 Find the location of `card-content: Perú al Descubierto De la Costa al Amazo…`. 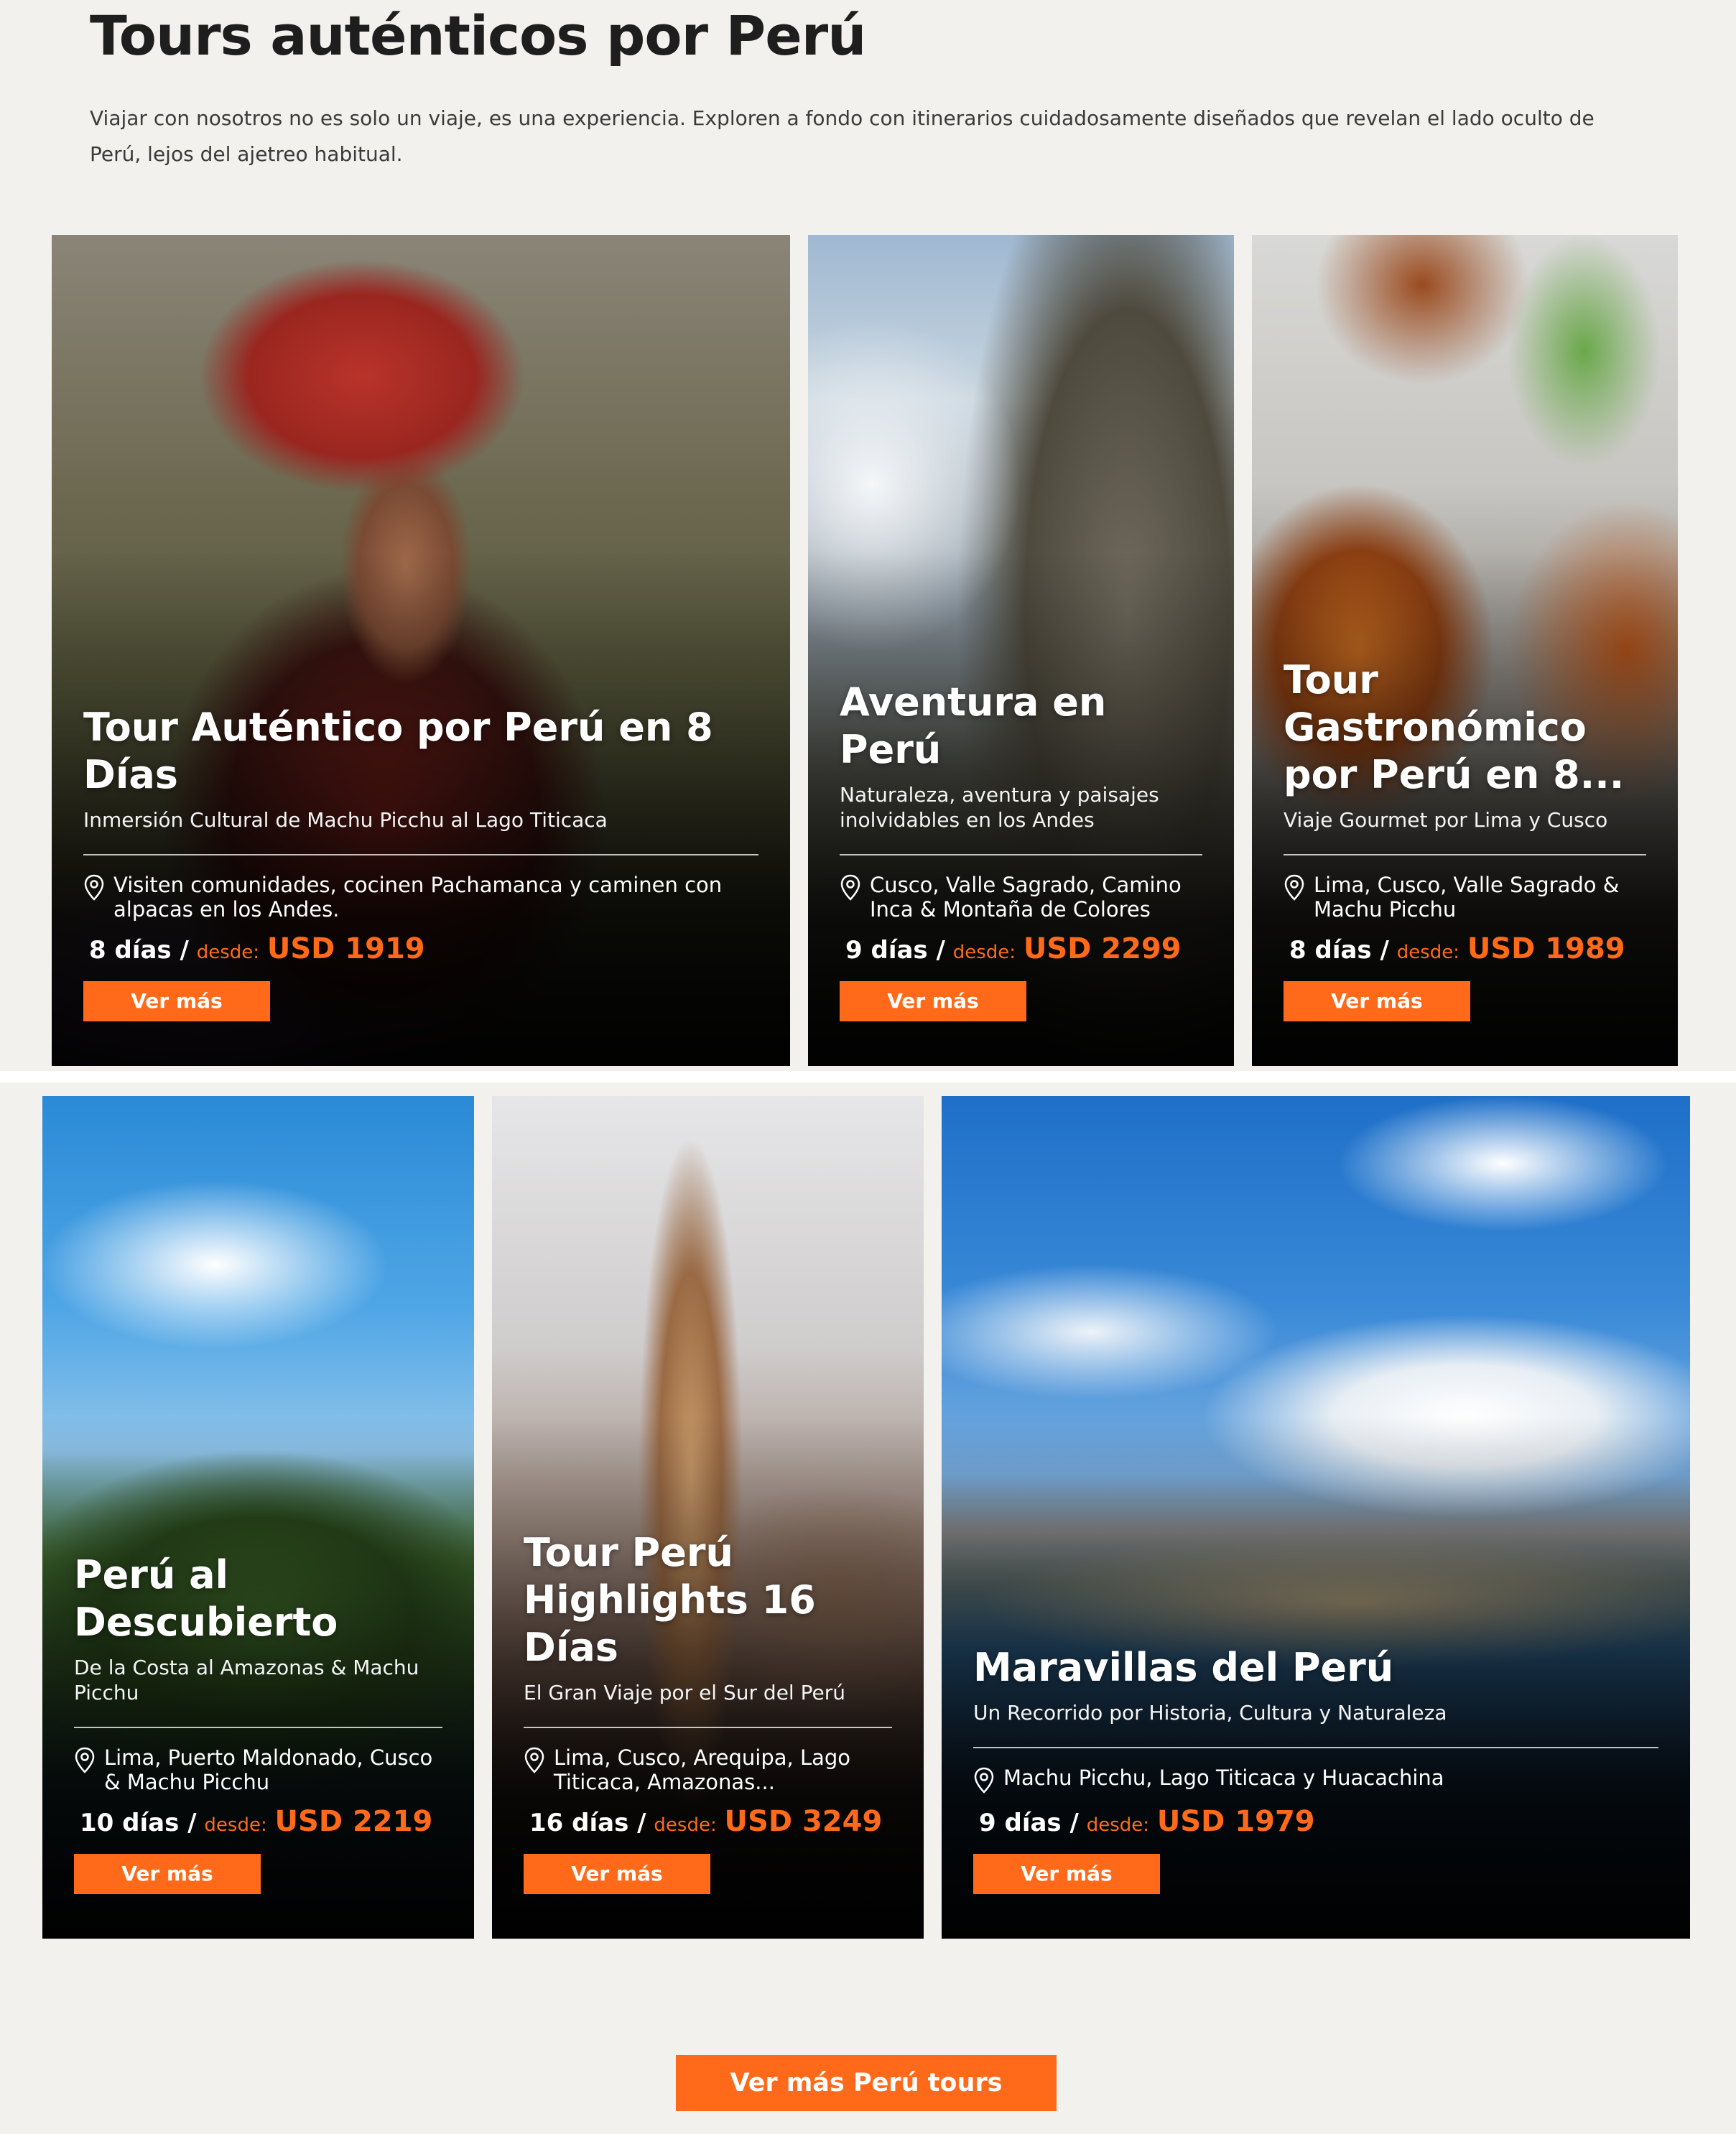

card-content: Perú al Descubierto De la Costa al Amazo… is located at coordinates (258, 1745).